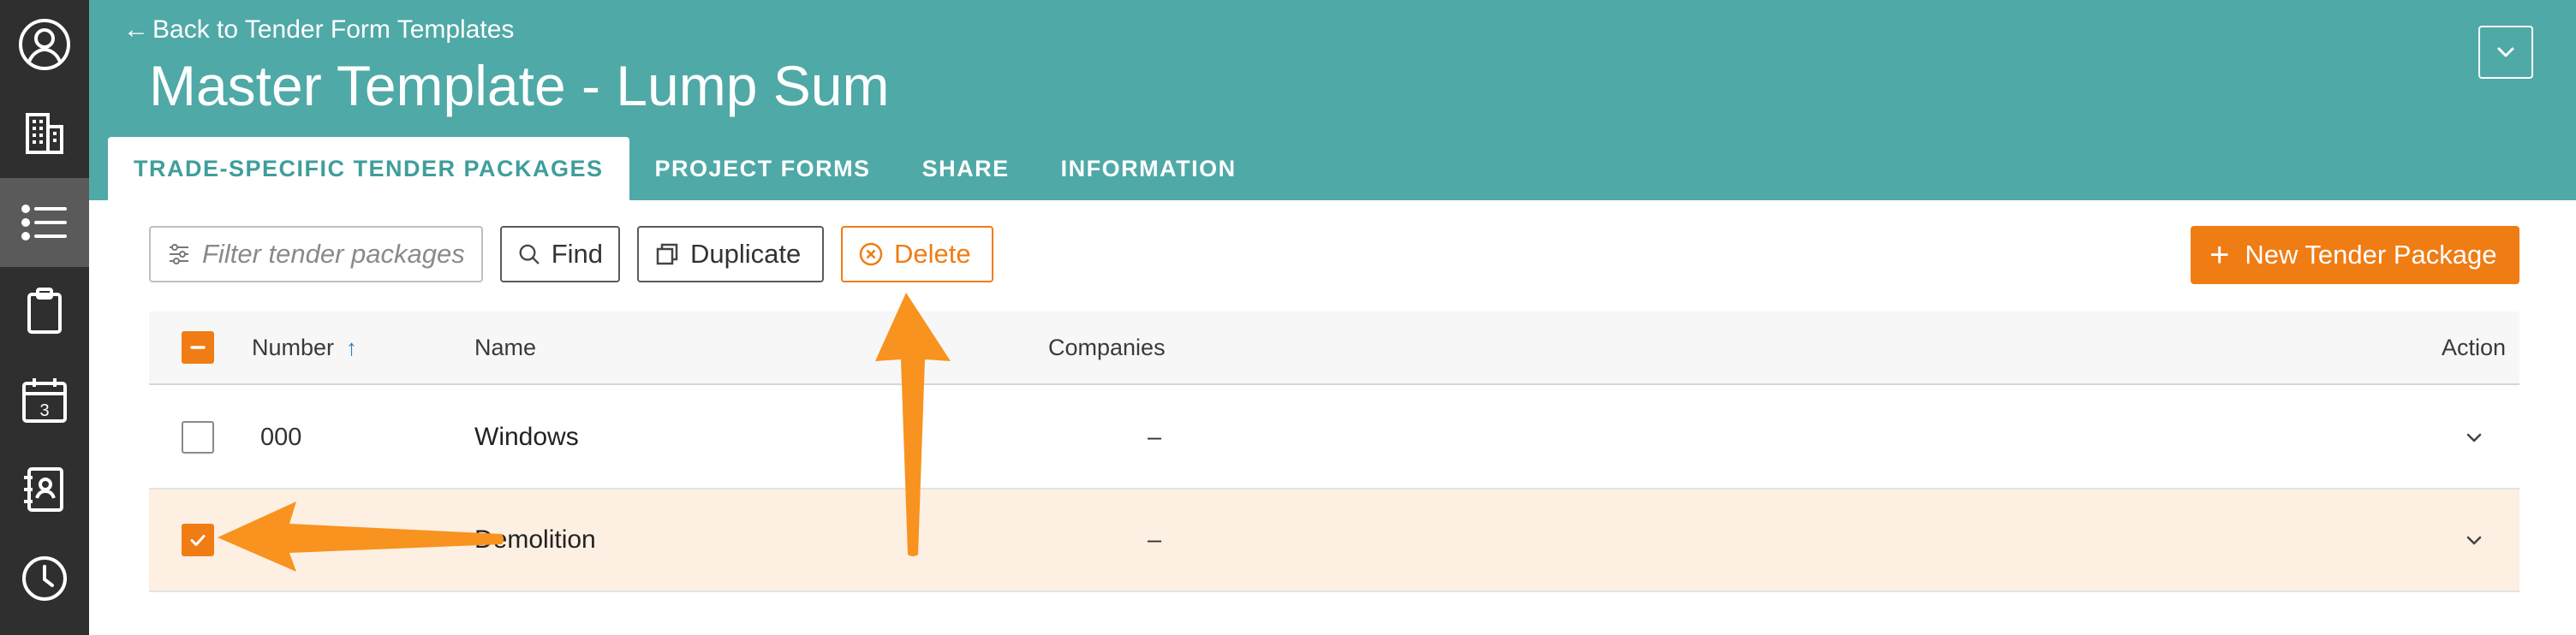 The height and width of the screenshot is (635, 2576). What do you see at coordinates (526, 437) in the screenshot?
I see `row-name: Windows` at bounding box center [526, 437].